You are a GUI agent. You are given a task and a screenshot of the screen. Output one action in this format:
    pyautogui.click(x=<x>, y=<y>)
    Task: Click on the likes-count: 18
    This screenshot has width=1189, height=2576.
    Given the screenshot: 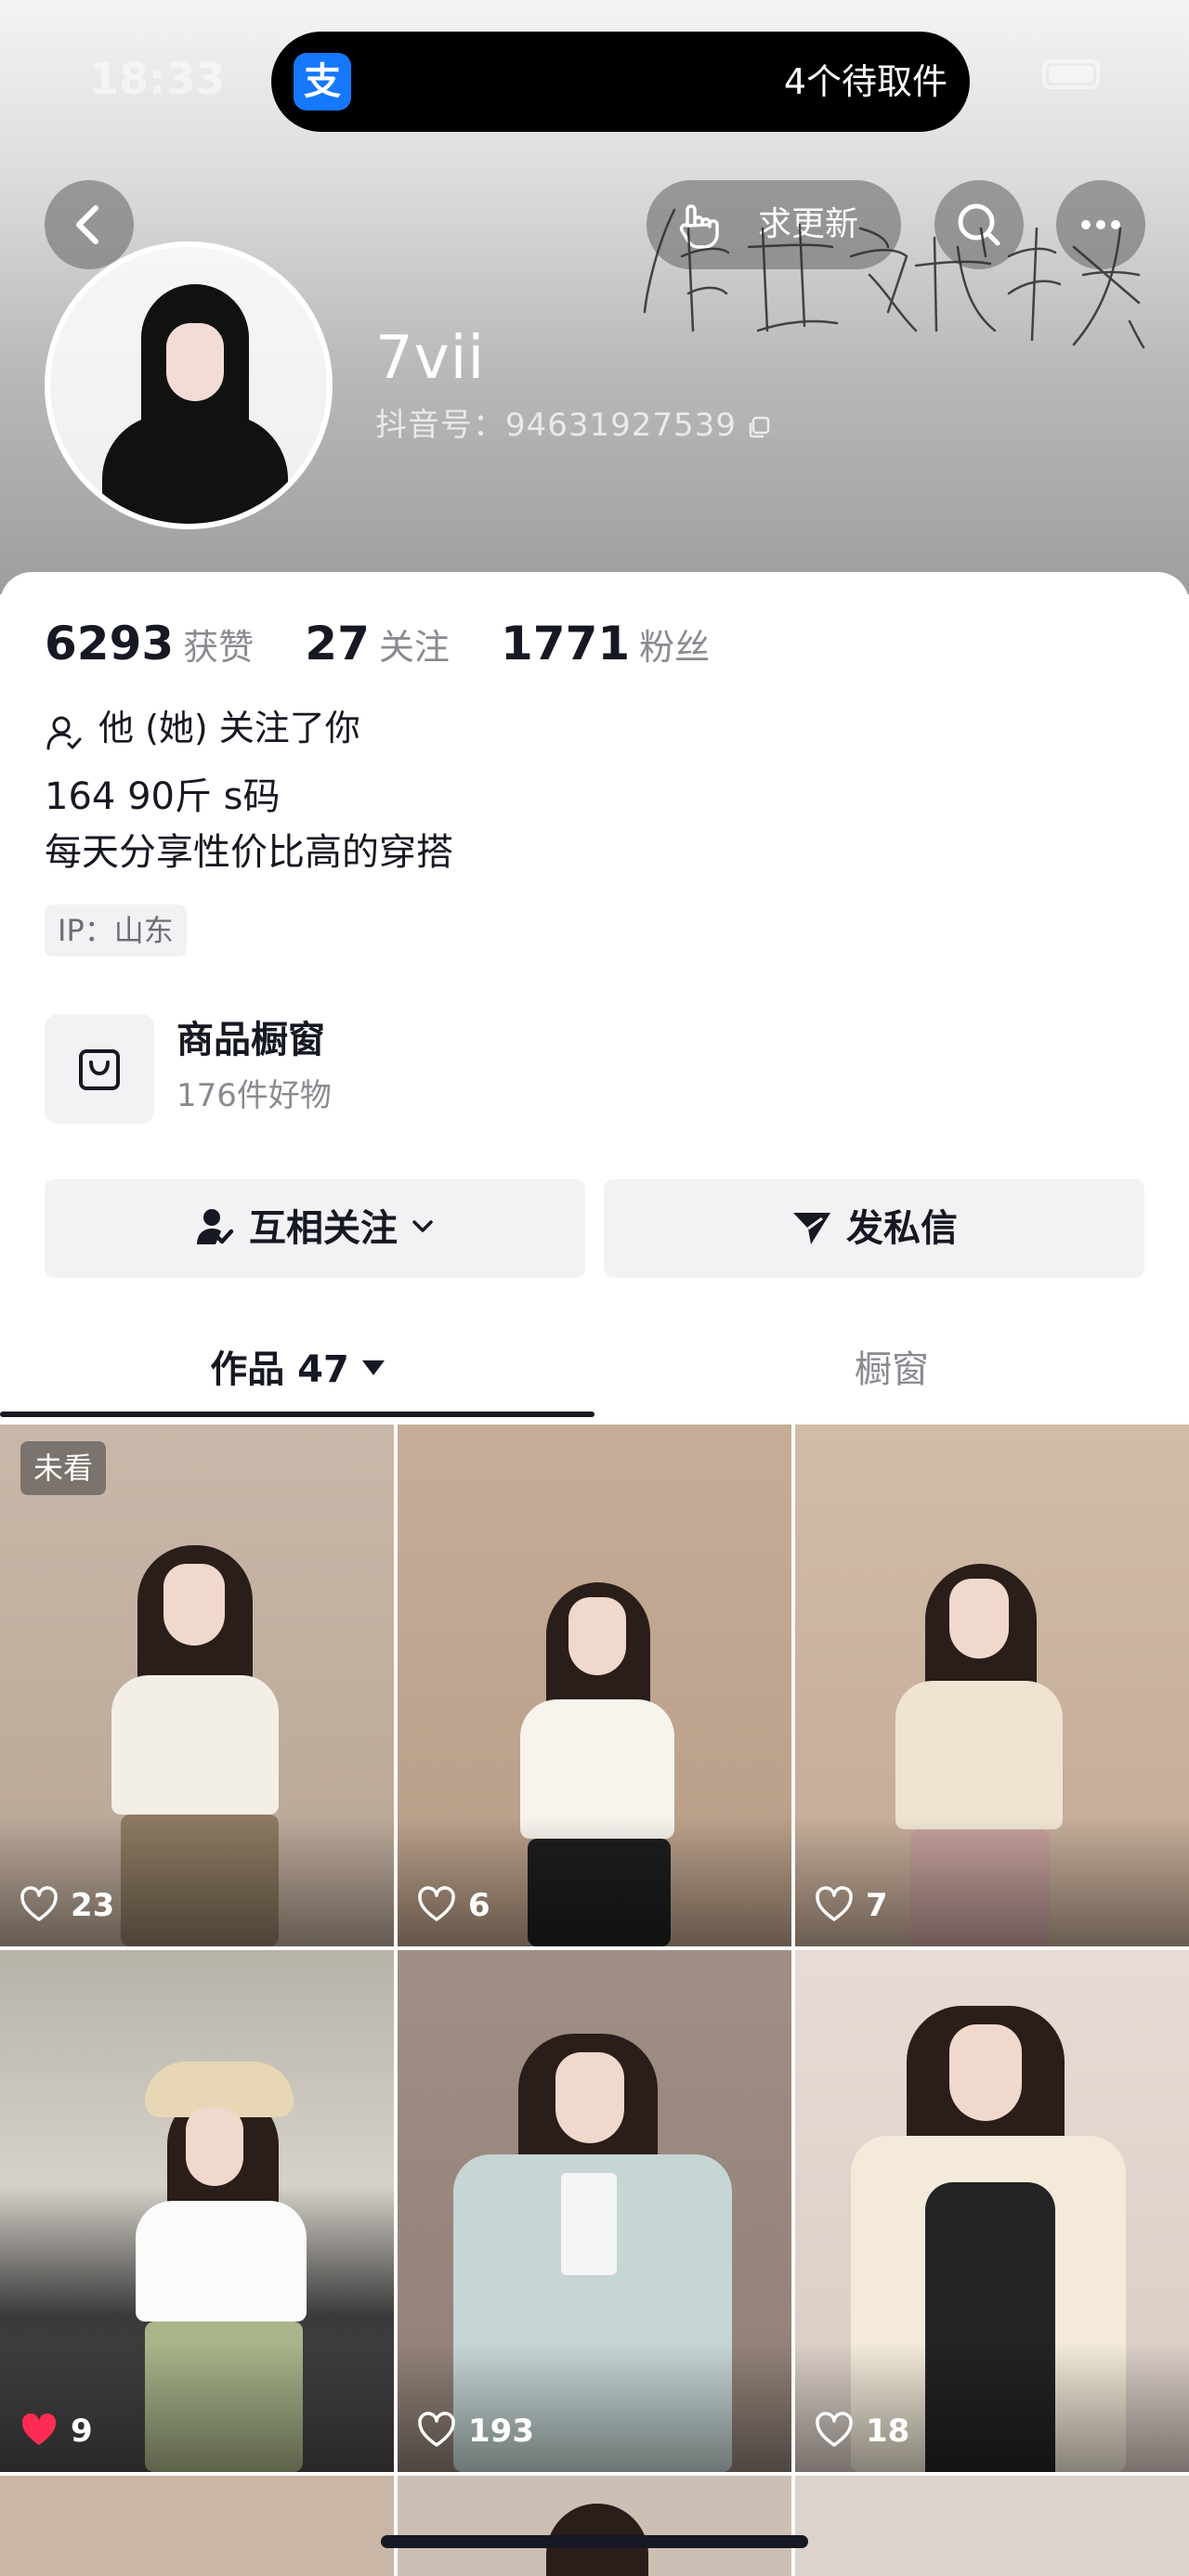 What is the action you would take?
    pyautogui.click(x=888, y=2431)
    